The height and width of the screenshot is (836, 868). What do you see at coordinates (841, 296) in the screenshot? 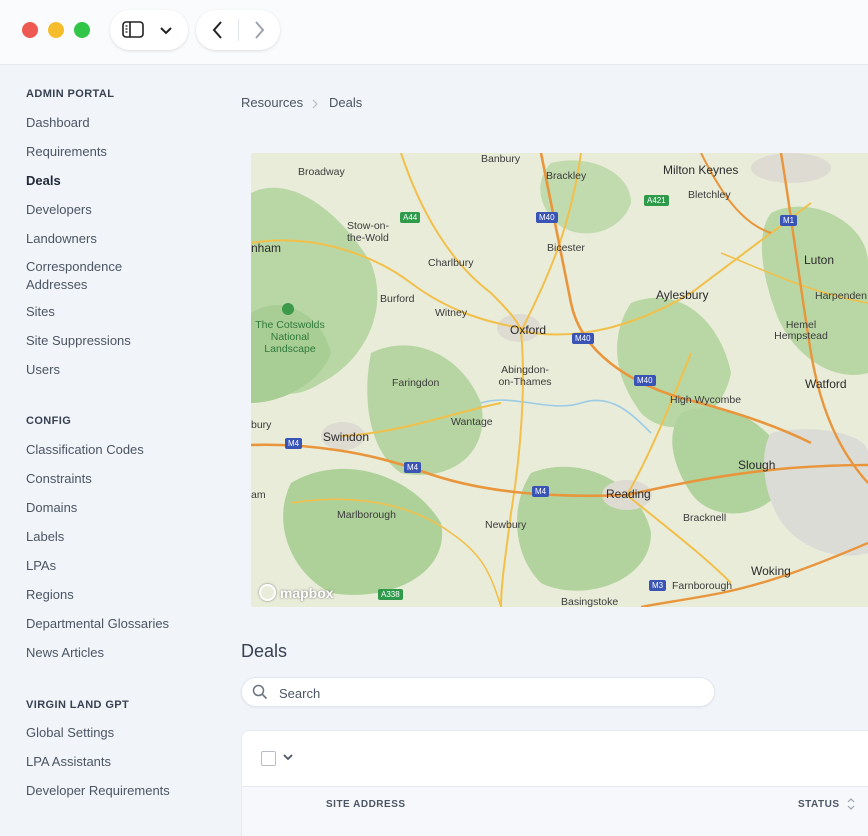
I see `map-label-harpenden: Harpenden` at bounding box center [841, 296].